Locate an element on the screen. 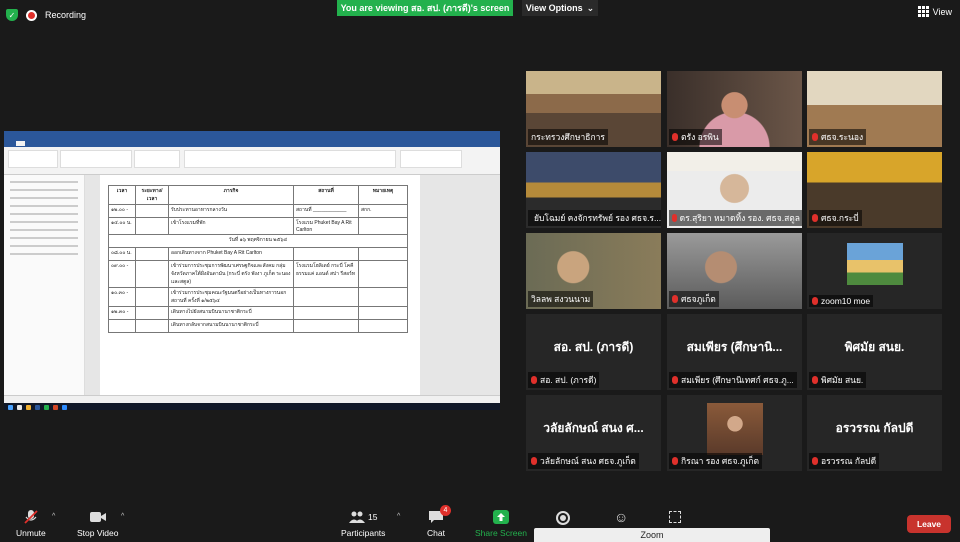 The height and width of the screenshot is (542, 960). reactions-icon: ☺ is located at coordinates (621, 517).